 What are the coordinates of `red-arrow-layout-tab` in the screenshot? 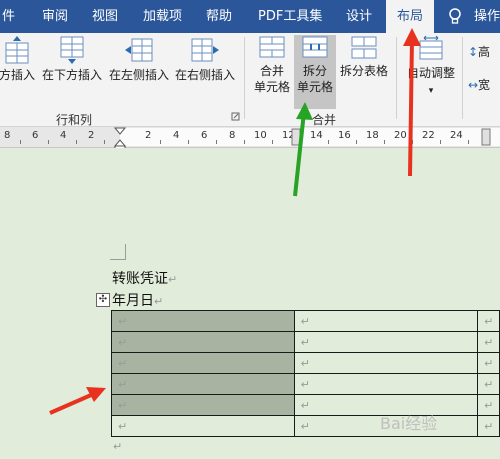 It's located at (412, 102).